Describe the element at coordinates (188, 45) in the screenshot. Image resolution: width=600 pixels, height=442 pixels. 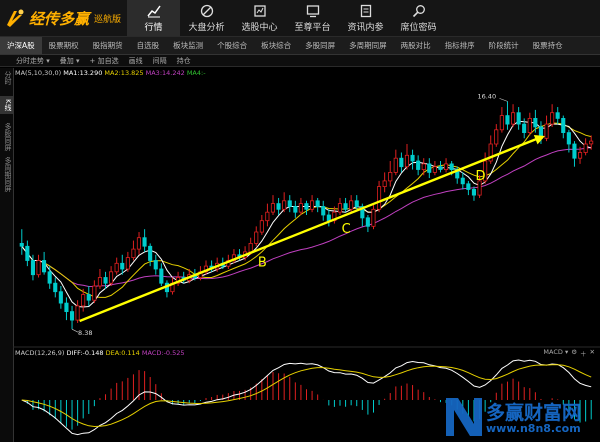
I see `tab-sector-monitor: 板块监测` at that location.